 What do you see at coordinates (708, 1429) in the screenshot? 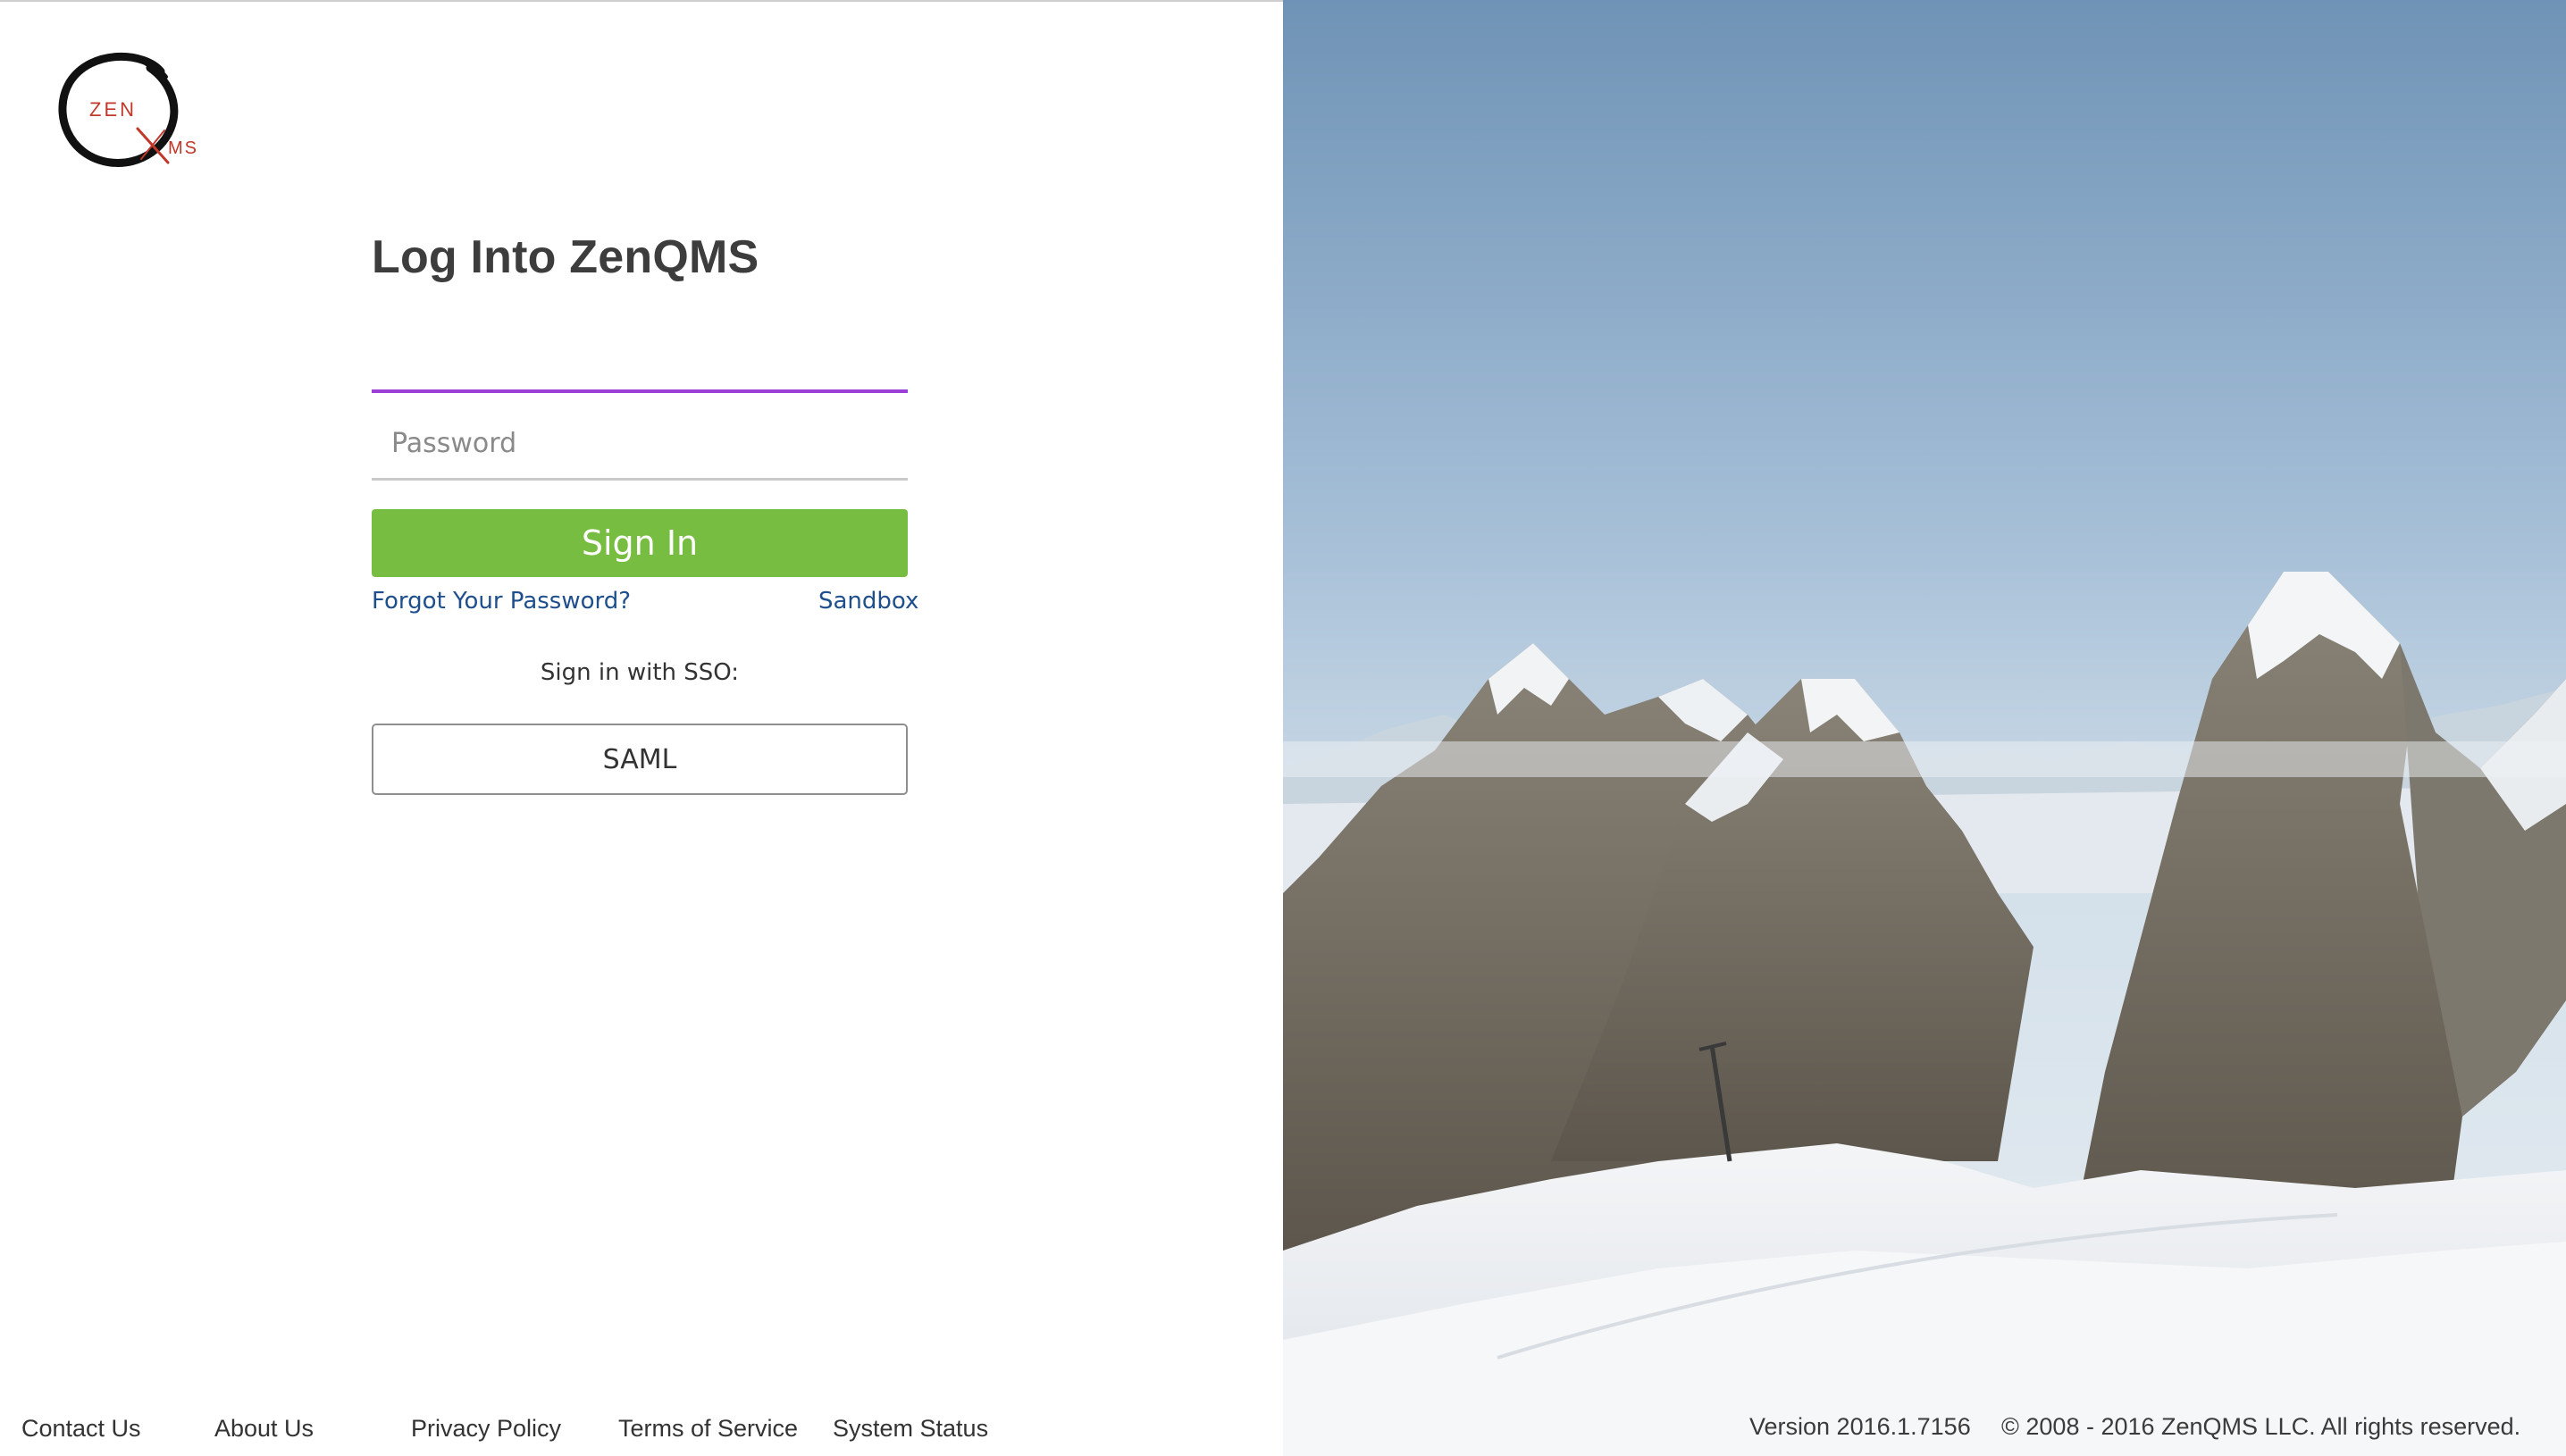
I see `footer-link-terms-of-service: Terms of Service` at bounding box center [708, 1429].